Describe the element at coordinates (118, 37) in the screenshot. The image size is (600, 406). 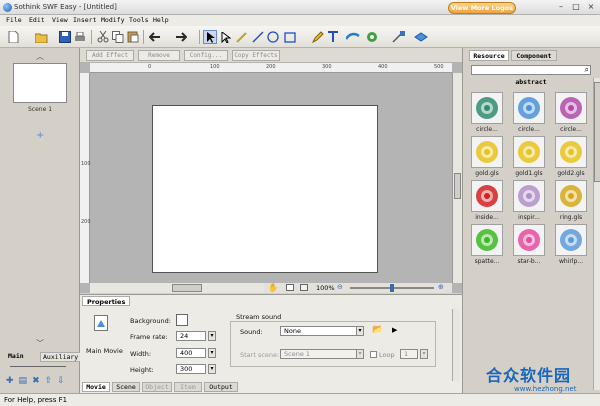
I see `copy-icon` at that location.